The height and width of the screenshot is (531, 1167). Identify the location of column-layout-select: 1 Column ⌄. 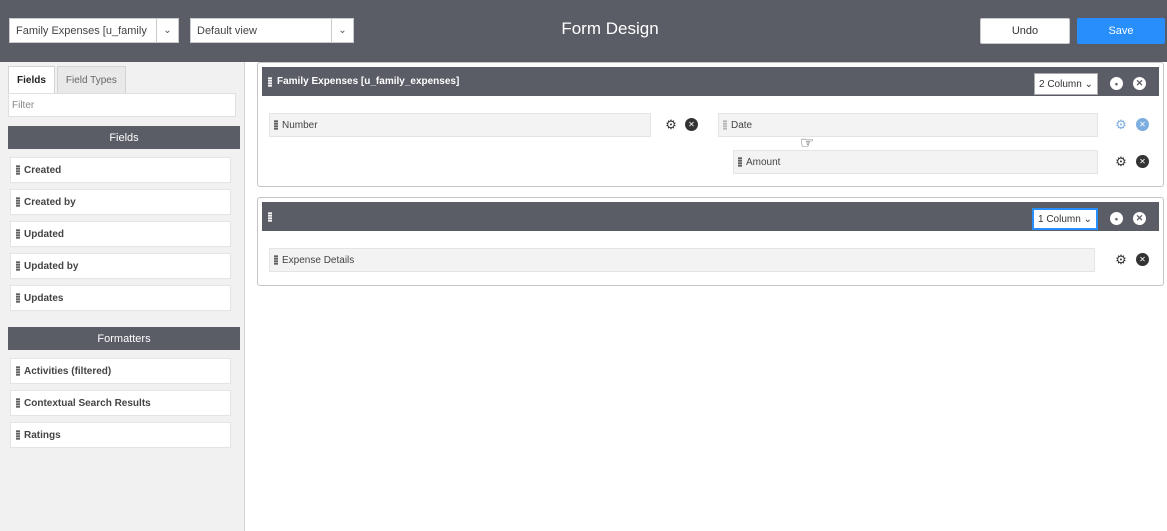
(1065, 219).